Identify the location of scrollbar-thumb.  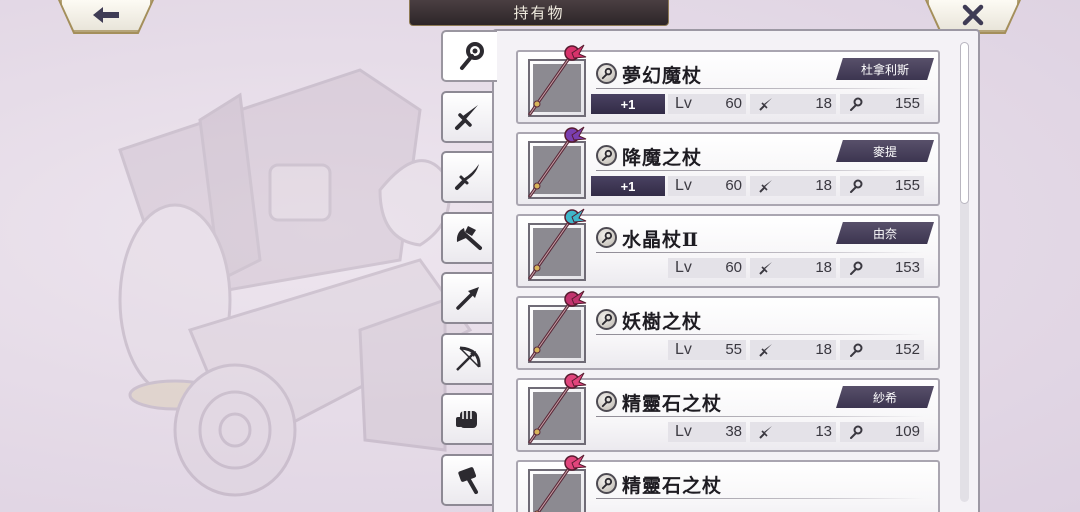
(964, 123).